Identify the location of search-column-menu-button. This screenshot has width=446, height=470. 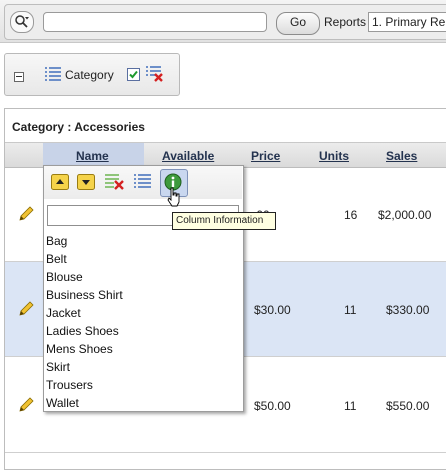
(22, 22).